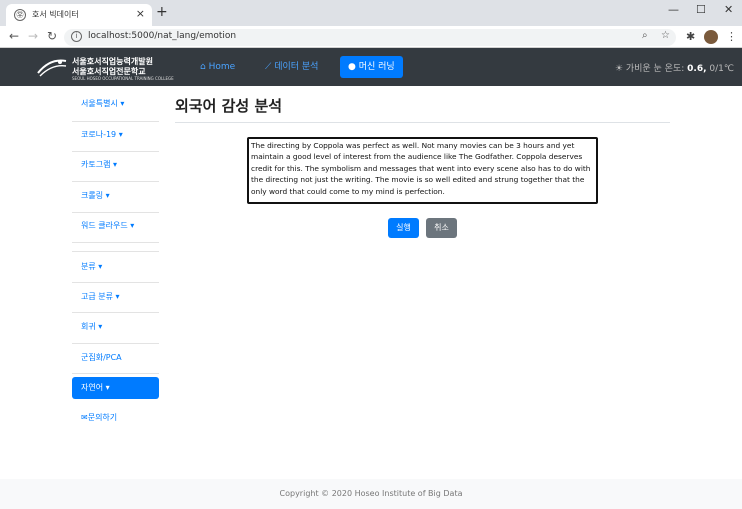 This screenshot has width=742, height=509. What do you see at coordinates (115, 297) in the screenshot?
I see `sidebar-item-advanced-classification: 고급 분류 ▾` at bounding box center [115, 297].